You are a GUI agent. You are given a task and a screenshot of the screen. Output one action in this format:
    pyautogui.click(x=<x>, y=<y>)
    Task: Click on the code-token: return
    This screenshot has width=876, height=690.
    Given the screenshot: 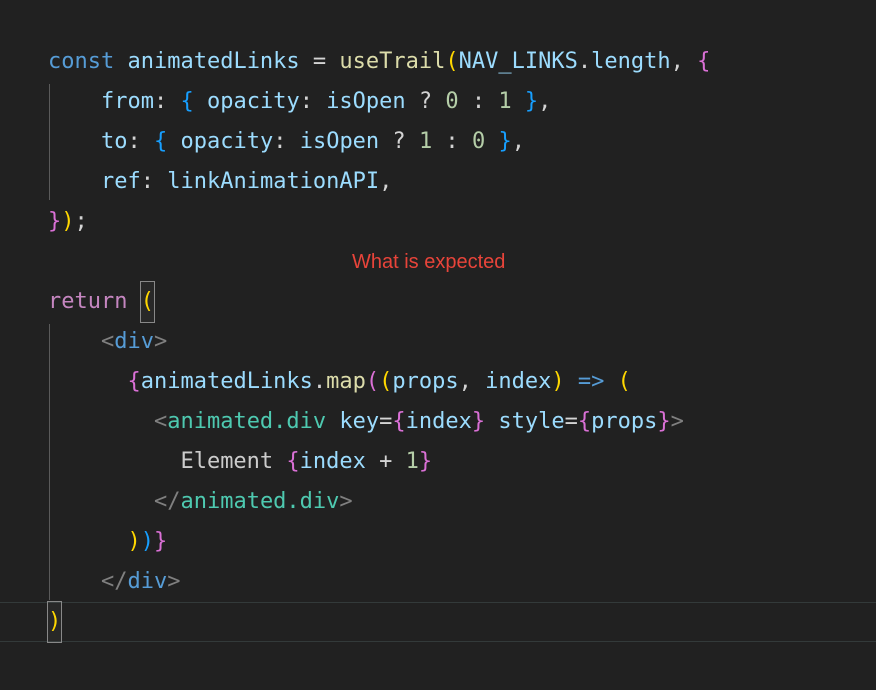 What is the action you would take?
    pyautogui.click(x=88, y=301)
    